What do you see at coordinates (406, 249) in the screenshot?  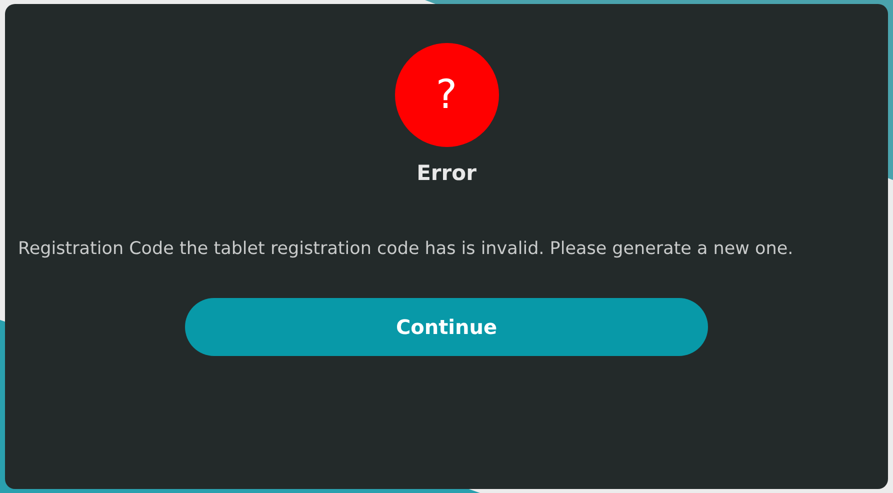 I see `error-message: Registration Code the tablet registration code has is invalid. Please generate a new one.` at bounding box center [406, 249].